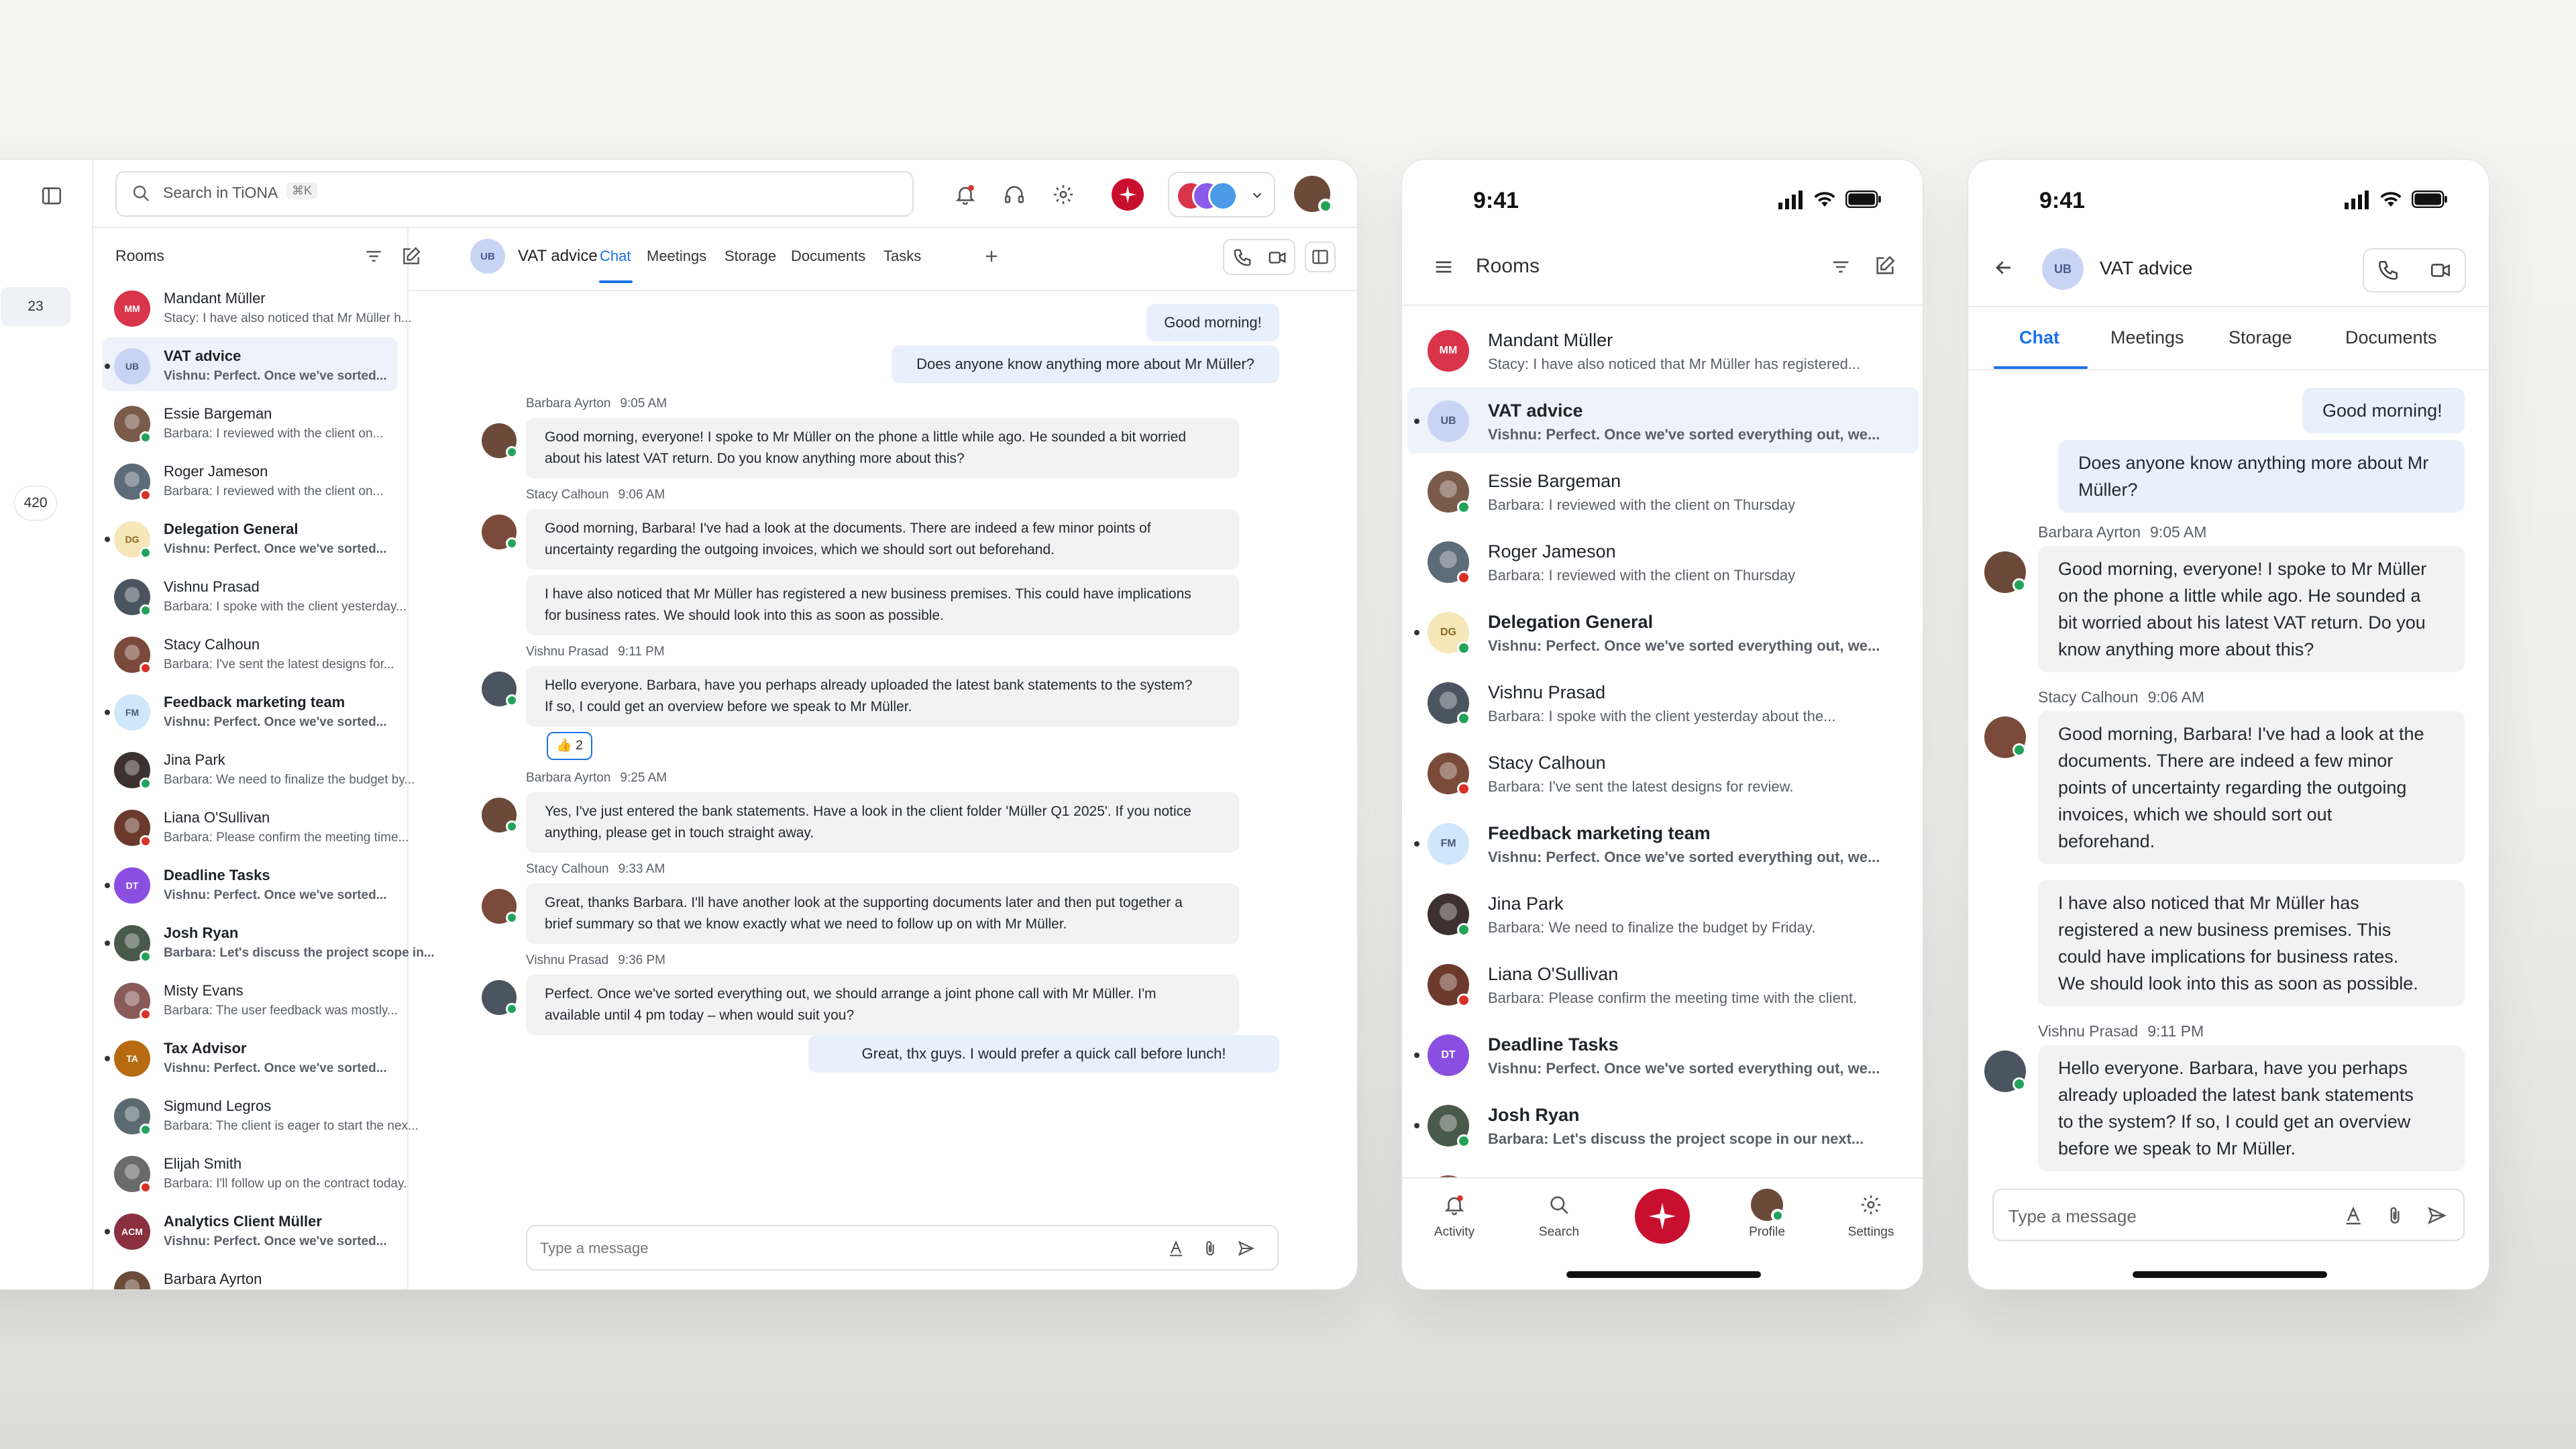 The height and width of the screenshot is (1449, 2576). I want to click on tab-tasks: Tasks, so click(902, 256).